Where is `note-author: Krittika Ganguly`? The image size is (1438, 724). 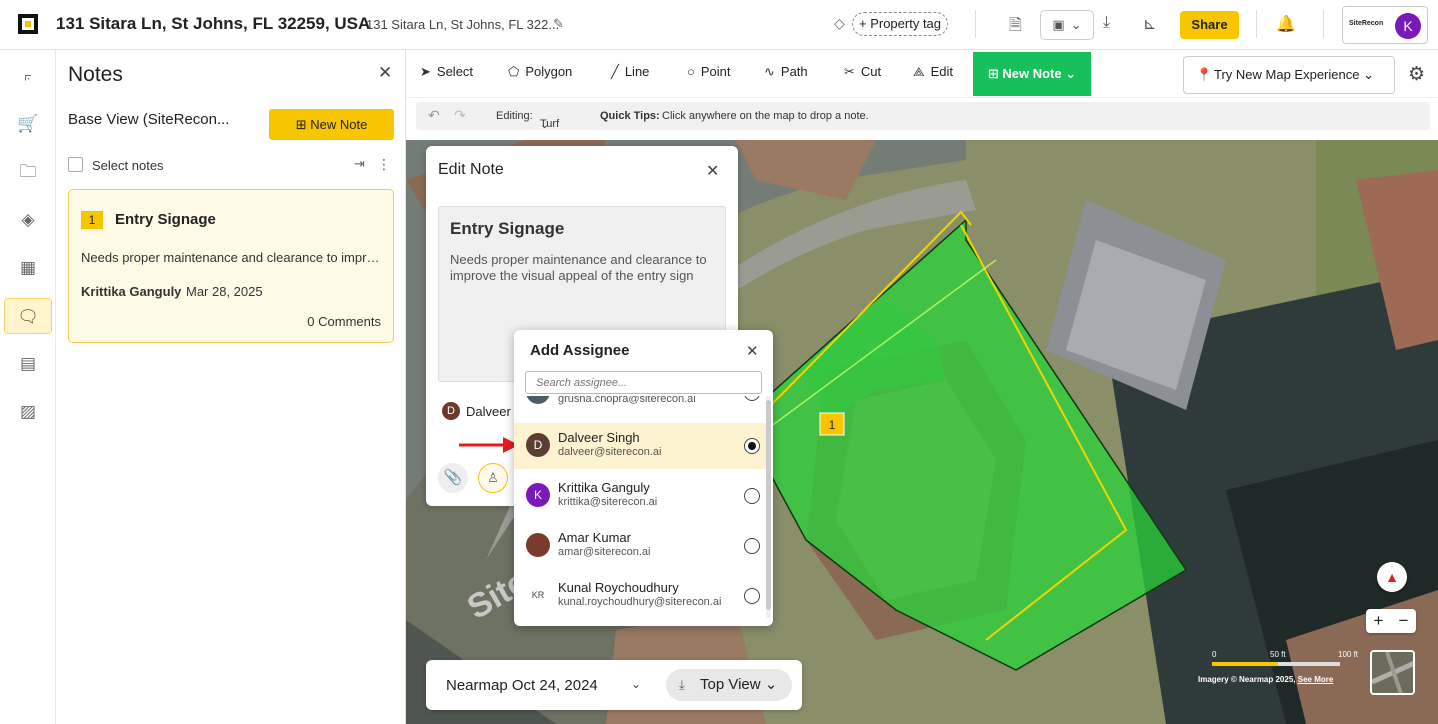 note-author: Krittika Ganguly is located at coordinates (131, 291).